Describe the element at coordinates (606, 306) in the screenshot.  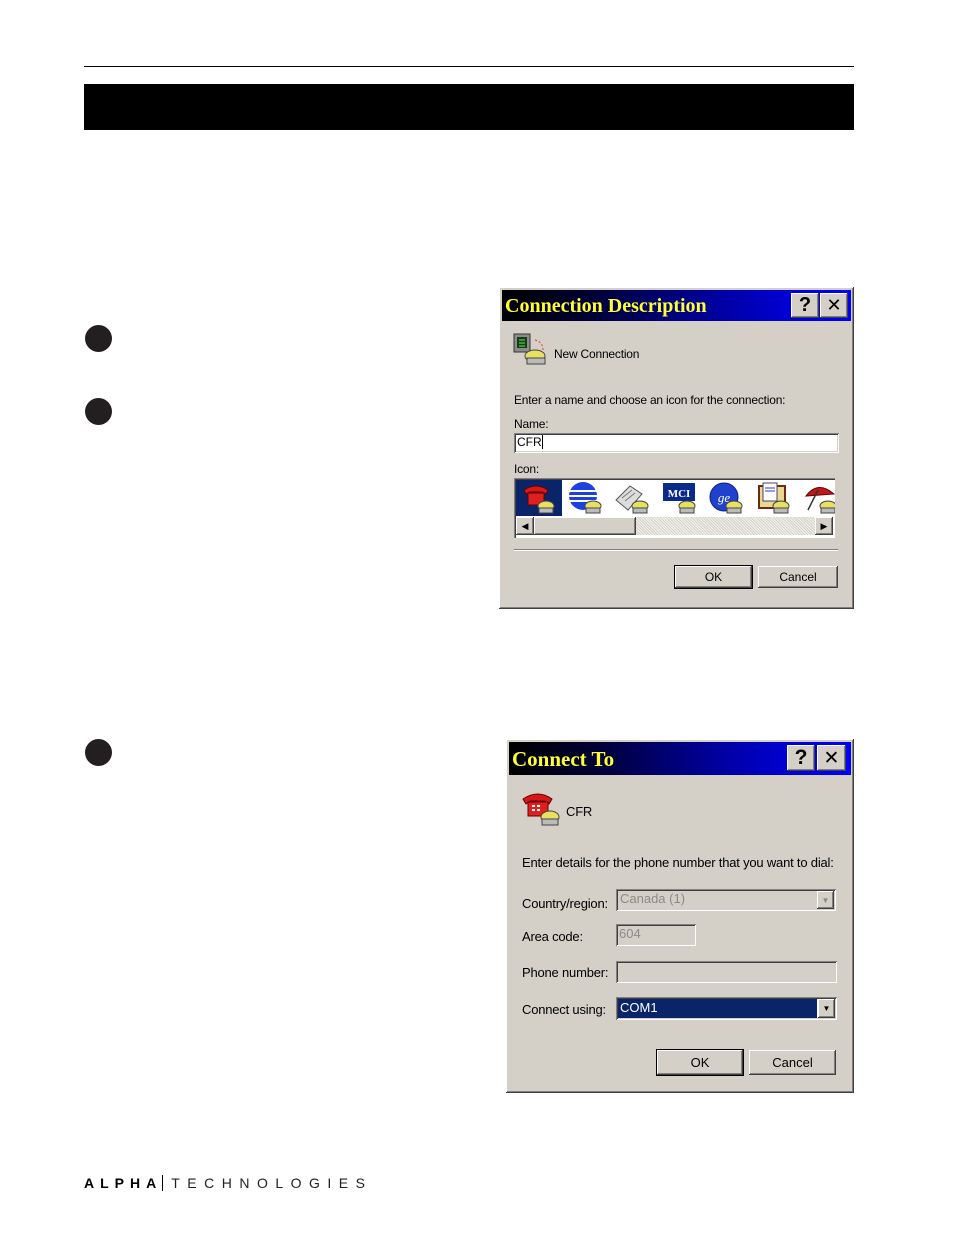
I see `dialog-title: Connection Description` at that location.